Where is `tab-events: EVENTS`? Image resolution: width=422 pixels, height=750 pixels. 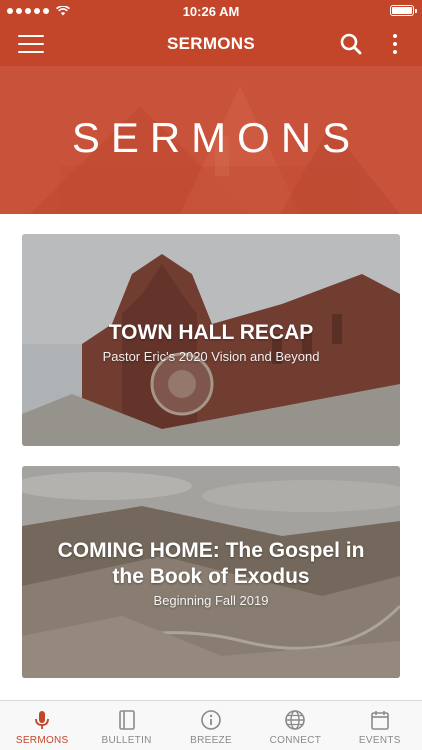 tab-events: EVENTS is located at coordinates (380, 725).